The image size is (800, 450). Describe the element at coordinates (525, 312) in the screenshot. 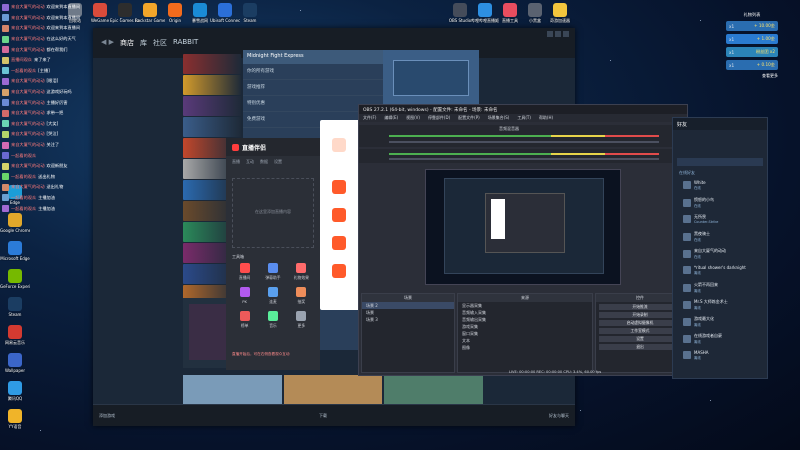

I see `source-item: 音频输入采集` at that location.